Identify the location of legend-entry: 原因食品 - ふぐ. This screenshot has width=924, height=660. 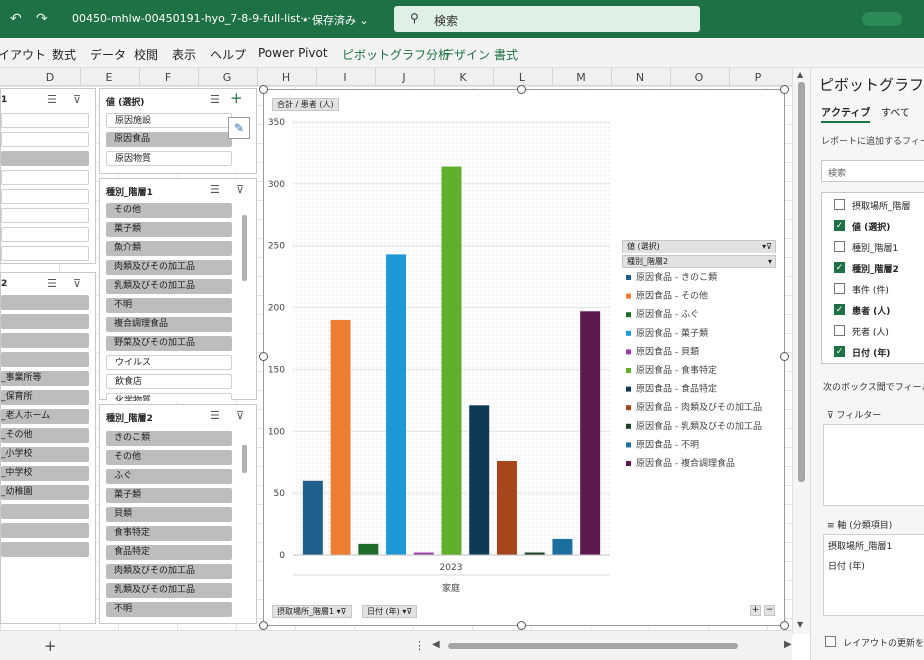
(667, 314).